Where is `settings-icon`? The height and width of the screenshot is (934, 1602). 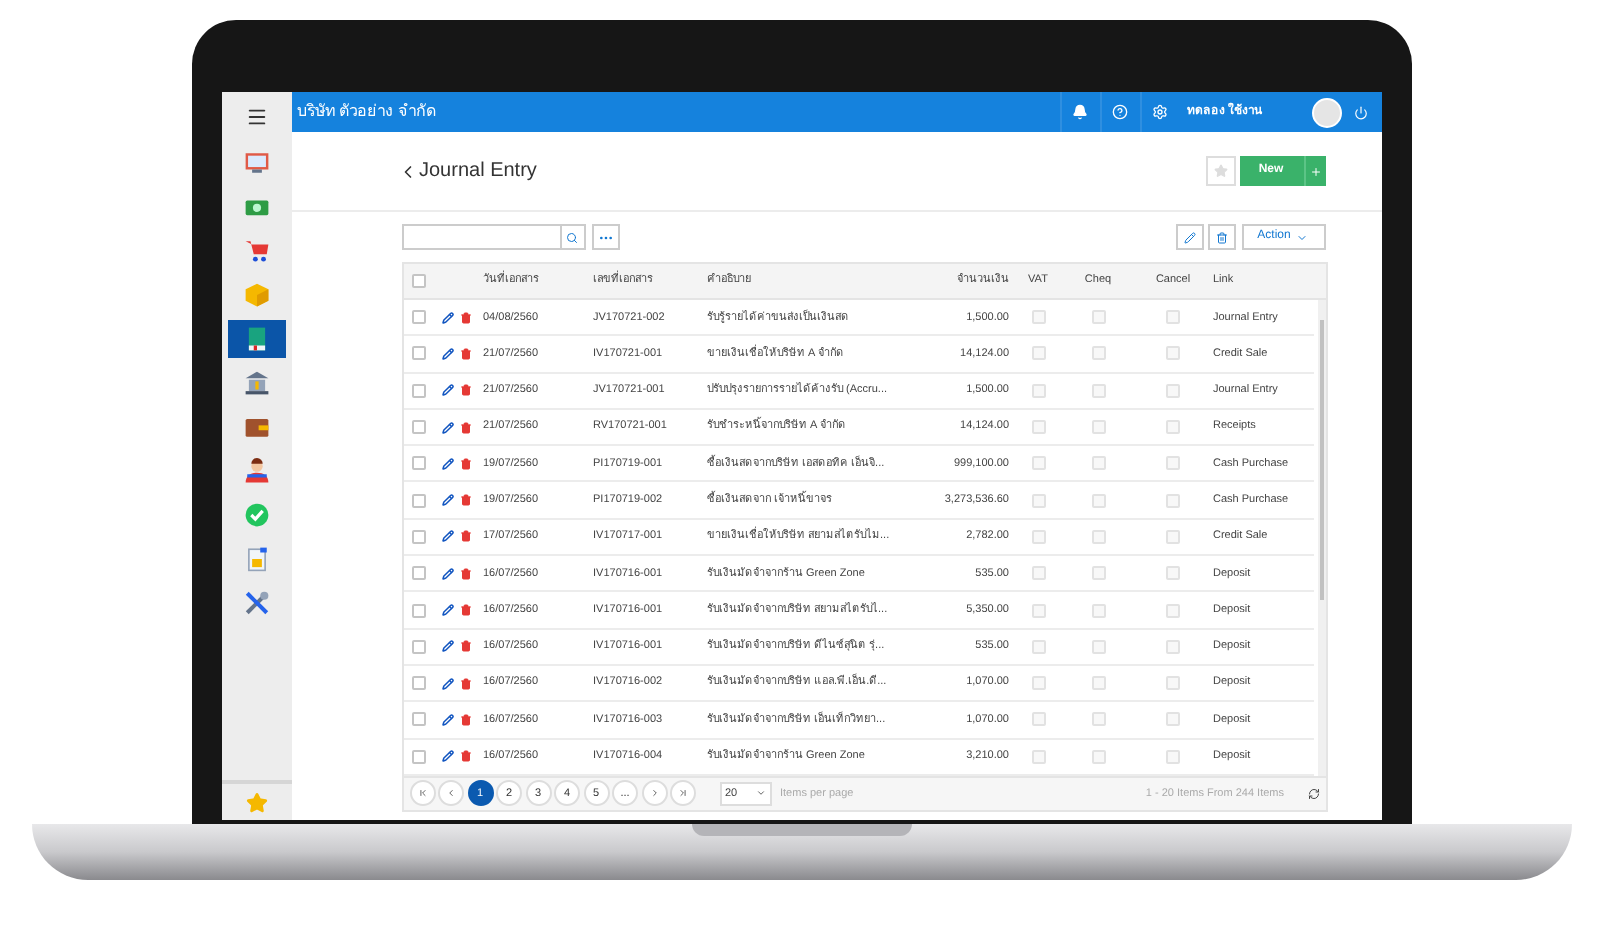
settings-icon is located at coordinates (1160, 112).